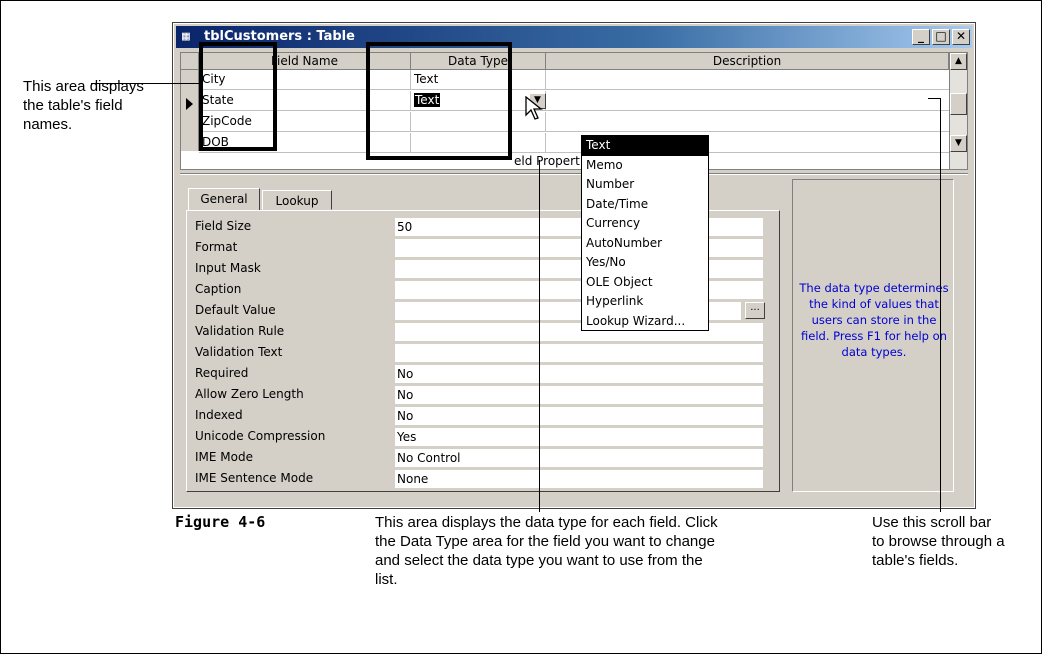 This screenshot has width=1042, height=654. What do you see at coordinates (186, 36) in the screenshot?
I see `table-icon: ▦` at bounding box center [186, 36].